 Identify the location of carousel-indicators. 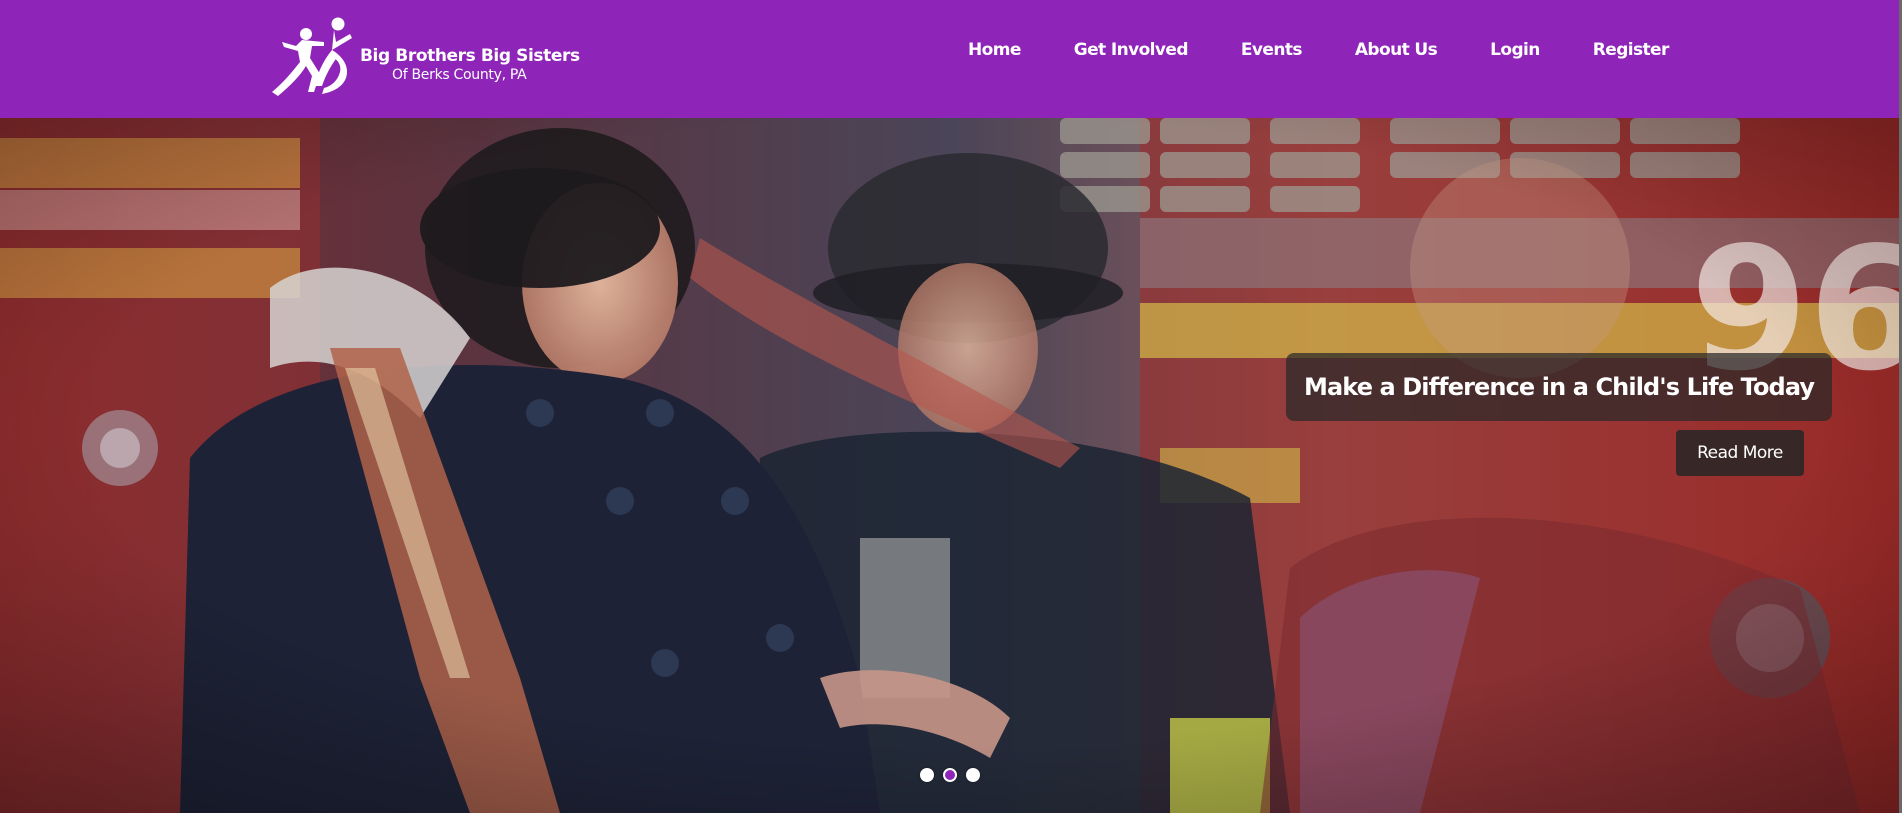
(950, 775).